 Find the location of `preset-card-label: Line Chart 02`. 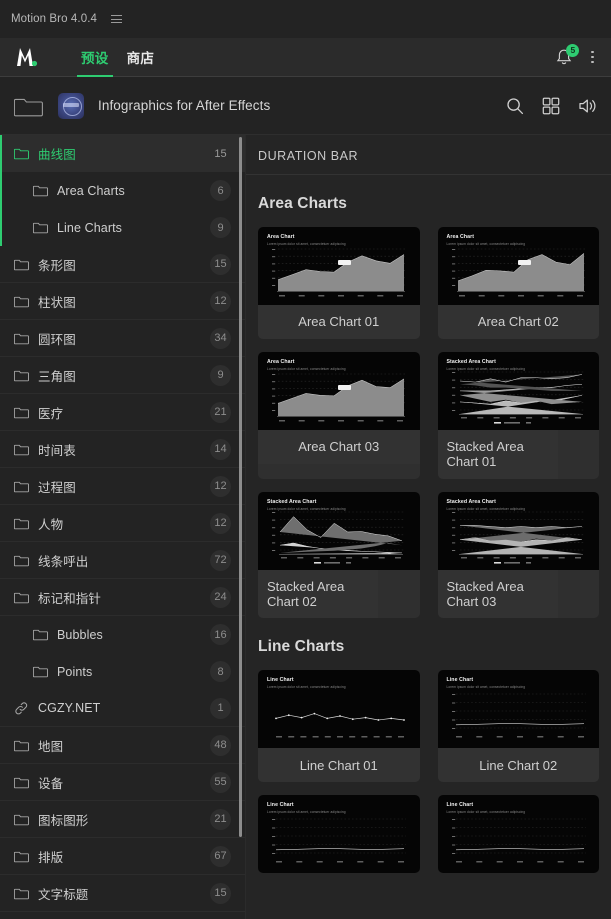

preset-card-label: Line Chart 02 is located at coordinates (518, 765).